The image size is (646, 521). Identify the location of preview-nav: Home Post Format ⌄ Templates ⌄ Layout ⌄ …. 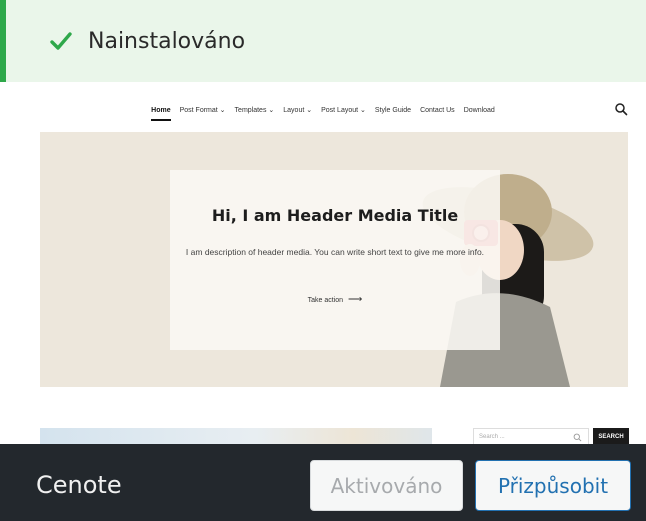
(323, 110).